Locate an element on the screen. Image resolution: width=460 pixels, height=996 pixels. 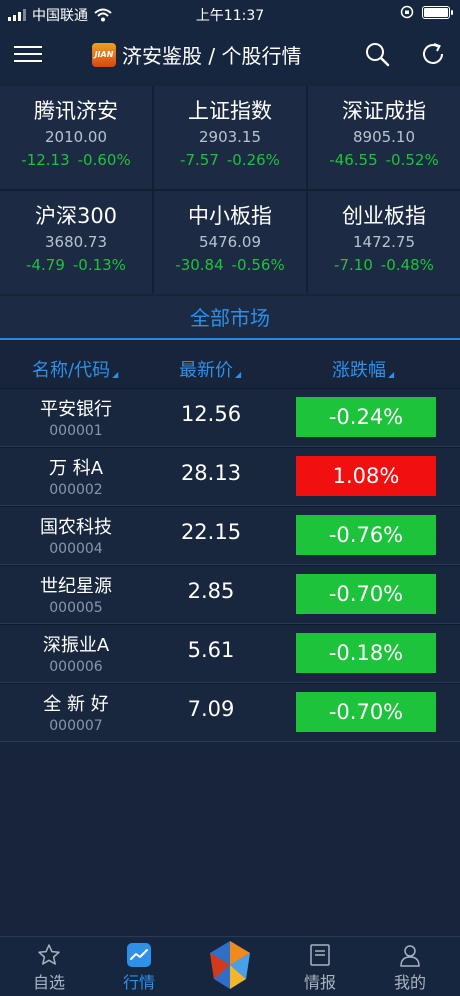
change-badge: -0.18% is located at coordinates (366, 653).